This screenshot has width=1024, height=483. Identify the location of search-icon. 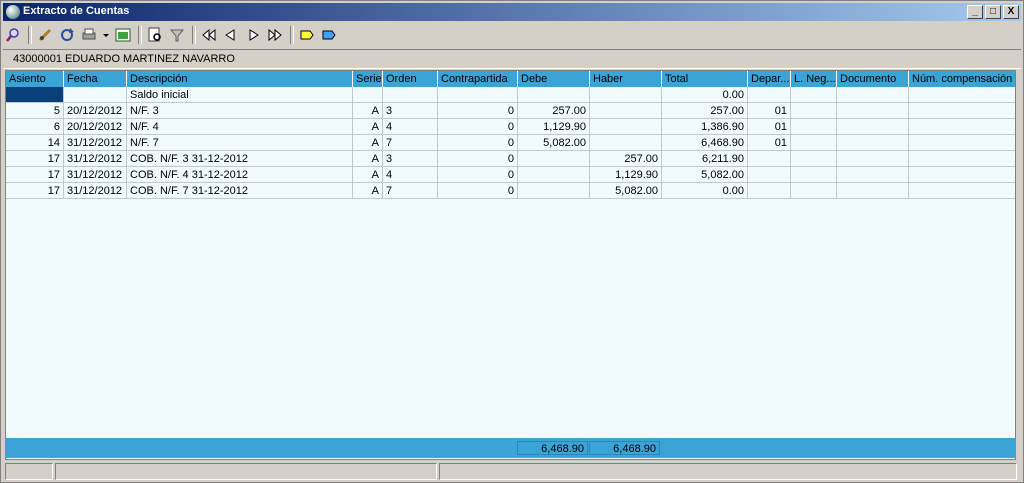
(13, 35).